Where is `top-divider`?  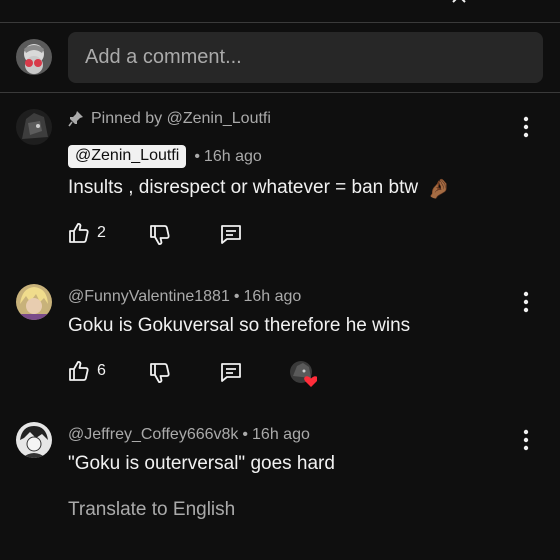 top-divider is located at coordinates (280, 22).